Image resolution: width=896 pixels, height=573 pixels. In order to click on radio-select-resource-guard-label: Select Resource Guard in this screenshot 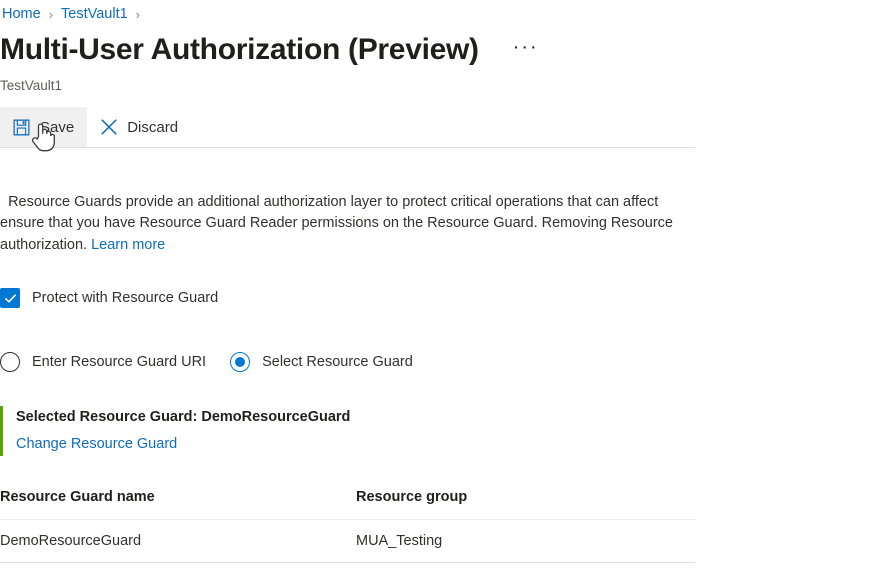, I will do `click(337, 362)`.